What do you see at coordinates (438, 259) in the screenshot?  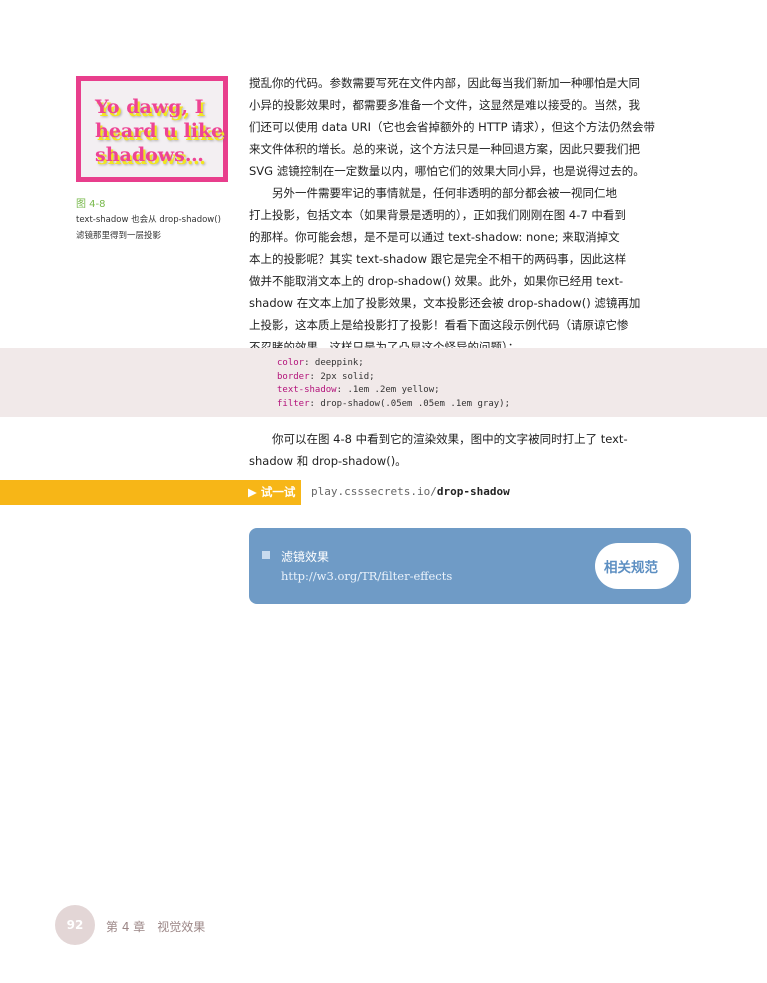 I see `text-line: 本上的投影呢？其实 text-shadow 跟它是完全不相干的两码事，因此这样` at bounding box center [438, 259].